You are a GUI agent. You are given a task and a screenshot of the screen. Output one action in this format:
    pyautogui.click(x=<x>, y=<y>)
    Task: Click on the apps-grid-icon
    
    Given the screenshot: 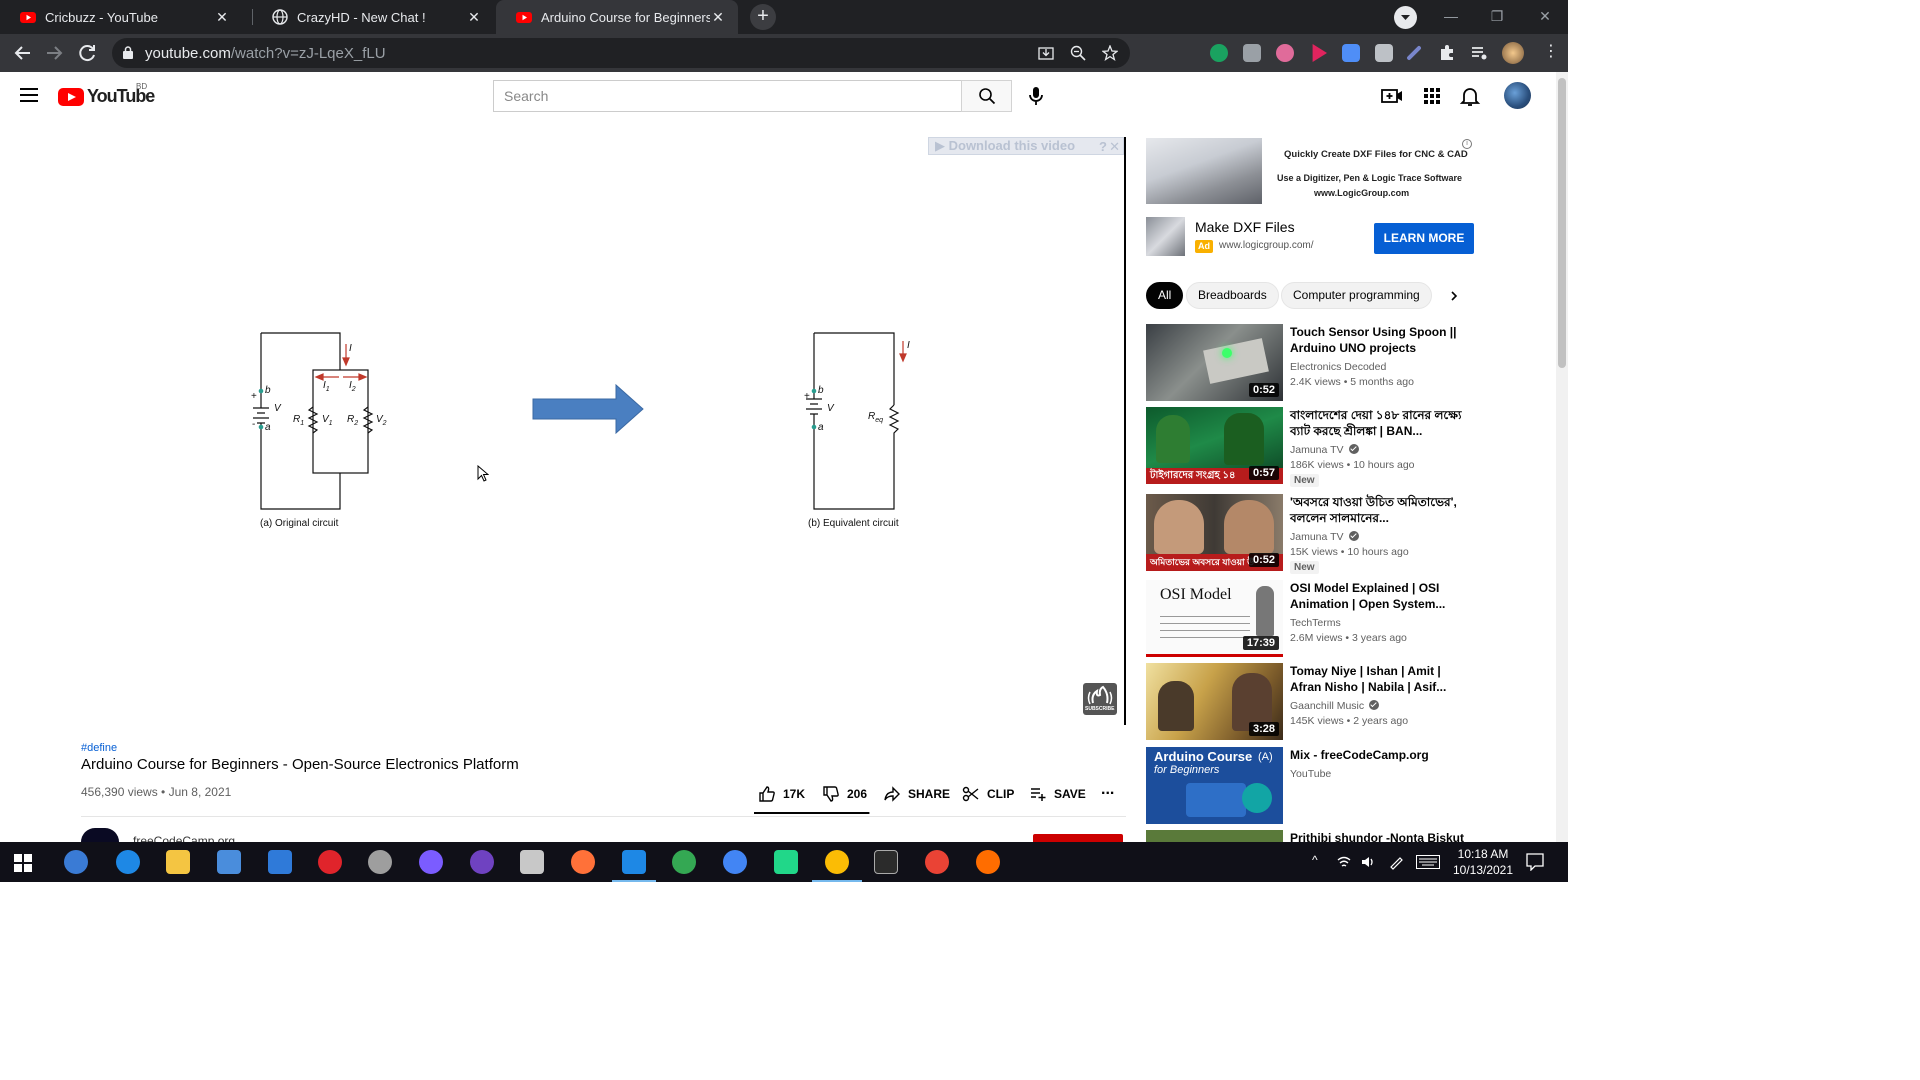 What is the action you would take?
    pyautogui.click(x=1432, y=96)
    